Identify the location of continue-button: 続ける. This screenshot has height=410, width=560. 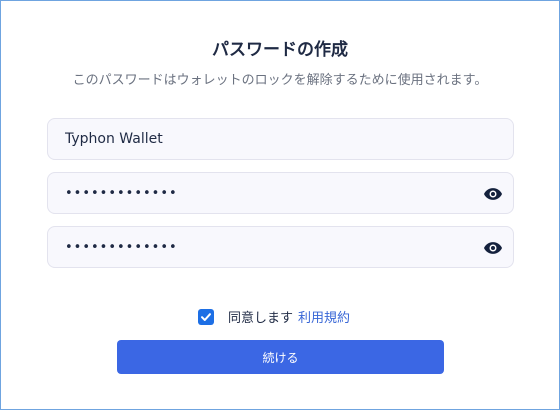
(280, 357).